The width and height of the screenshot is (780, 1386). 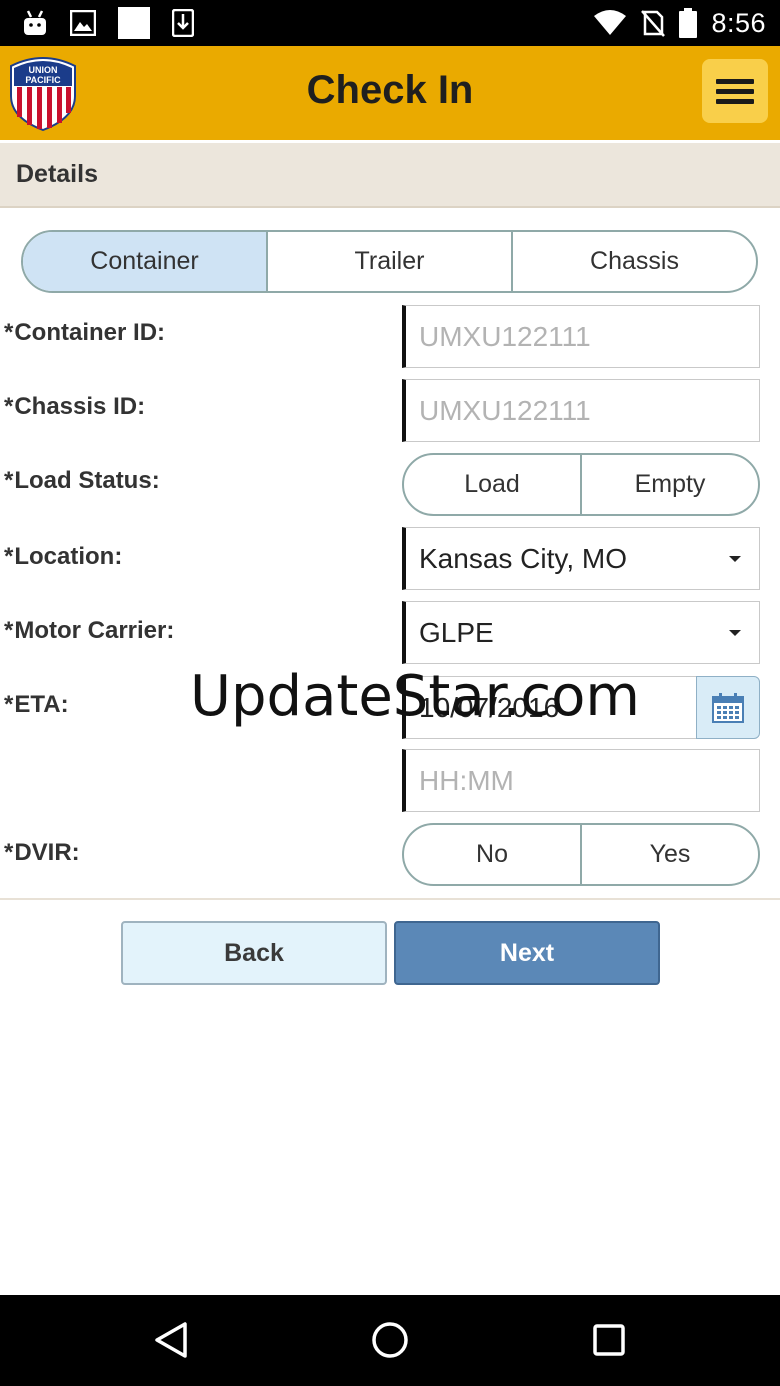 I want to click on hamburger-icon, so click(x=735, y=81).